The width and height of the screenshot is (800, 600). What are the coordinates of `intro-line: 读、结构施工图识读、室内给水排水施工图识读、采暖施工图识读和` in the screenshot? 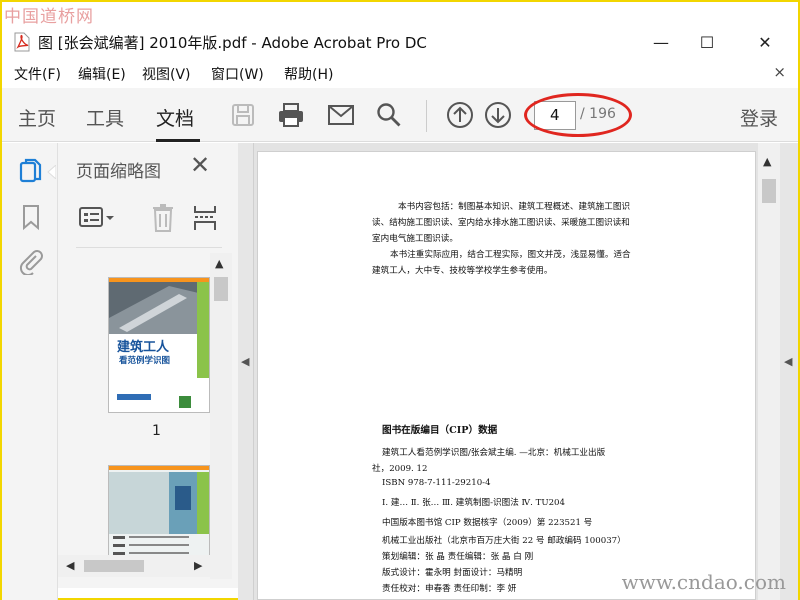 It's located at (501, 223).